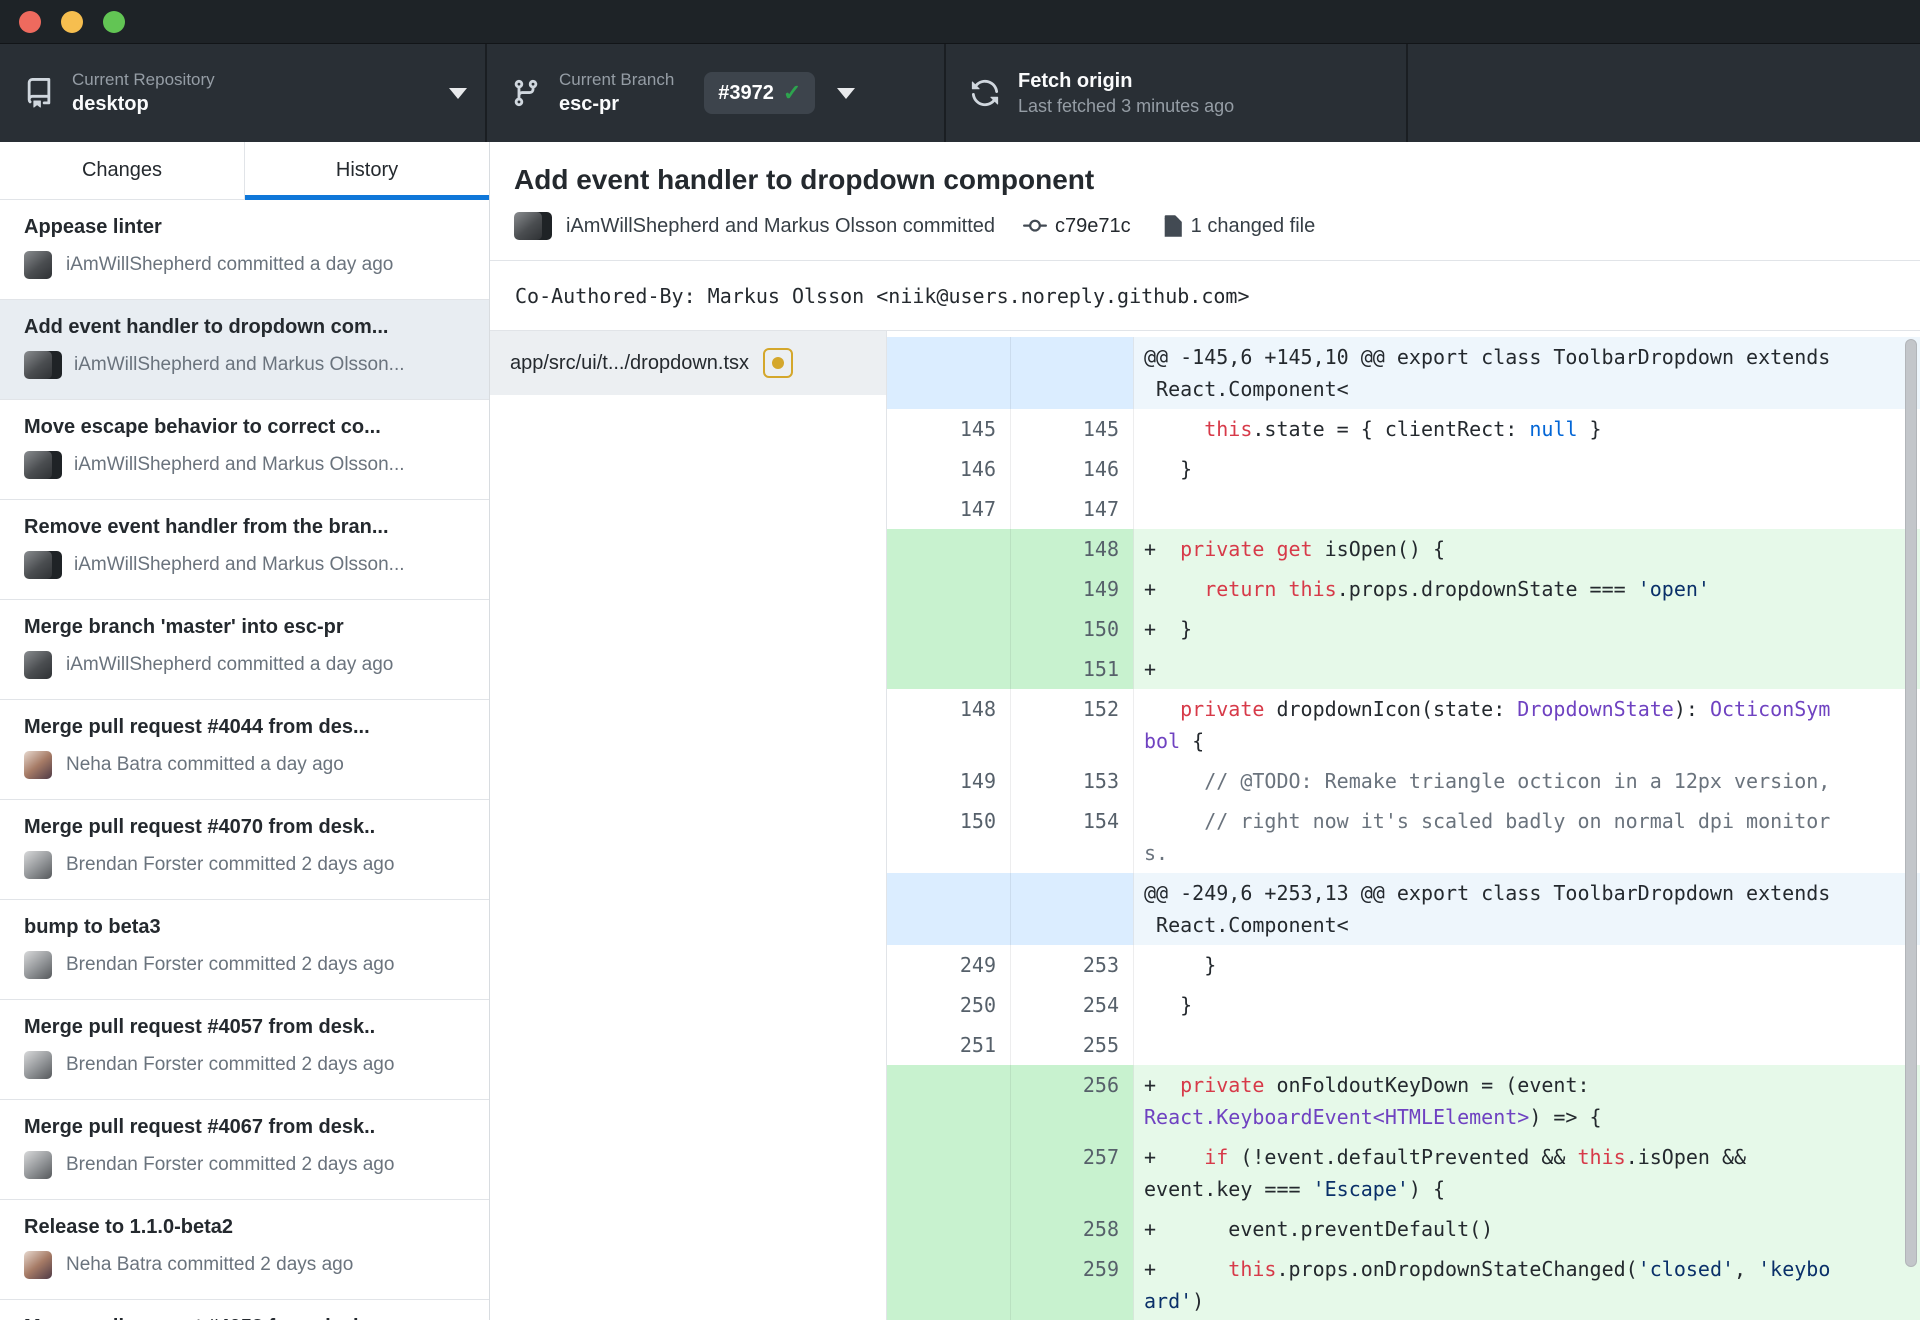 The height and width of the screenshot is (1320, 1920). Describe the element at coordinates (1433, 1085) in the screenshot. I see `code-token: onFoldoutKeyDown = (event:` at that location.